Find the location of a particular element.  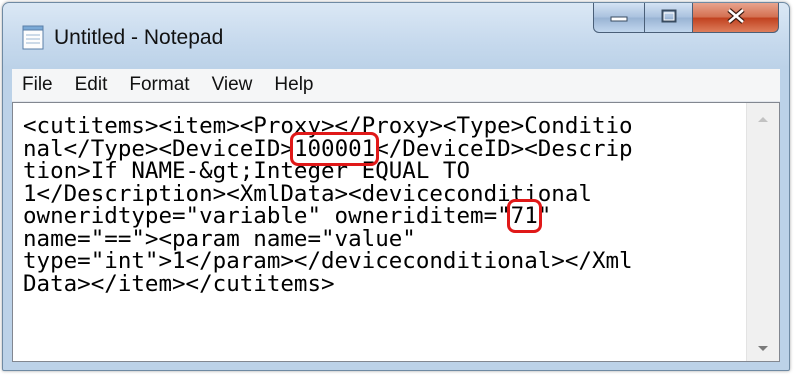

maximize-icon is located at coordinates (669, 17).